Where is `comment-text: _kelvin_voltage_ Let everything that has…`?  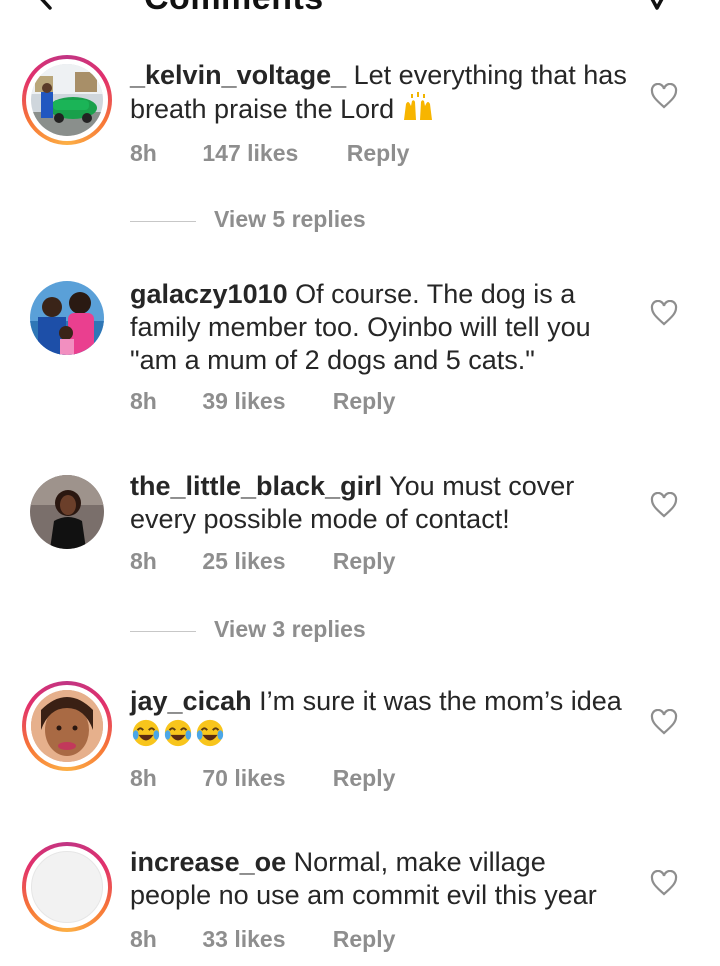
comment-text: _kelvin_voltage_ Let everything that has… is located at coordinates (380, 92).